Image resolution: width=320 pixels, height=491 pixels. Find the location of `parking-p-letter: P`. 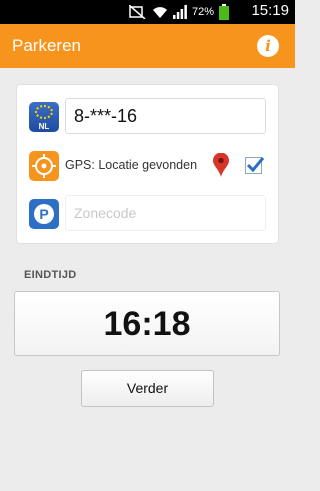

parking-p-letter: P is located at coordinates (44, 214).